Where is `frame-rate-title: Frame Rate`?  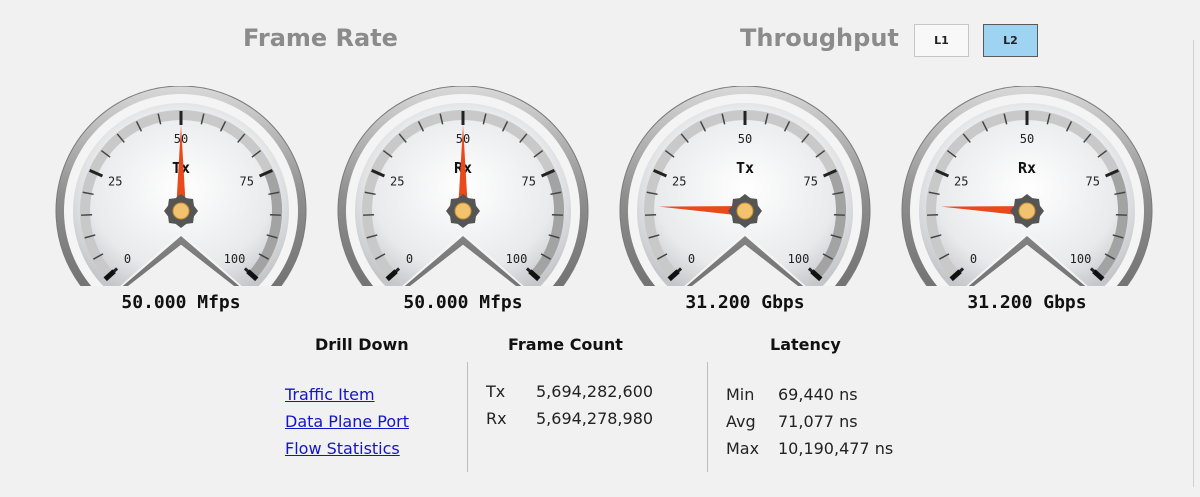 frame-rate-title: Frame Rate is located at coordinates (320, 38).